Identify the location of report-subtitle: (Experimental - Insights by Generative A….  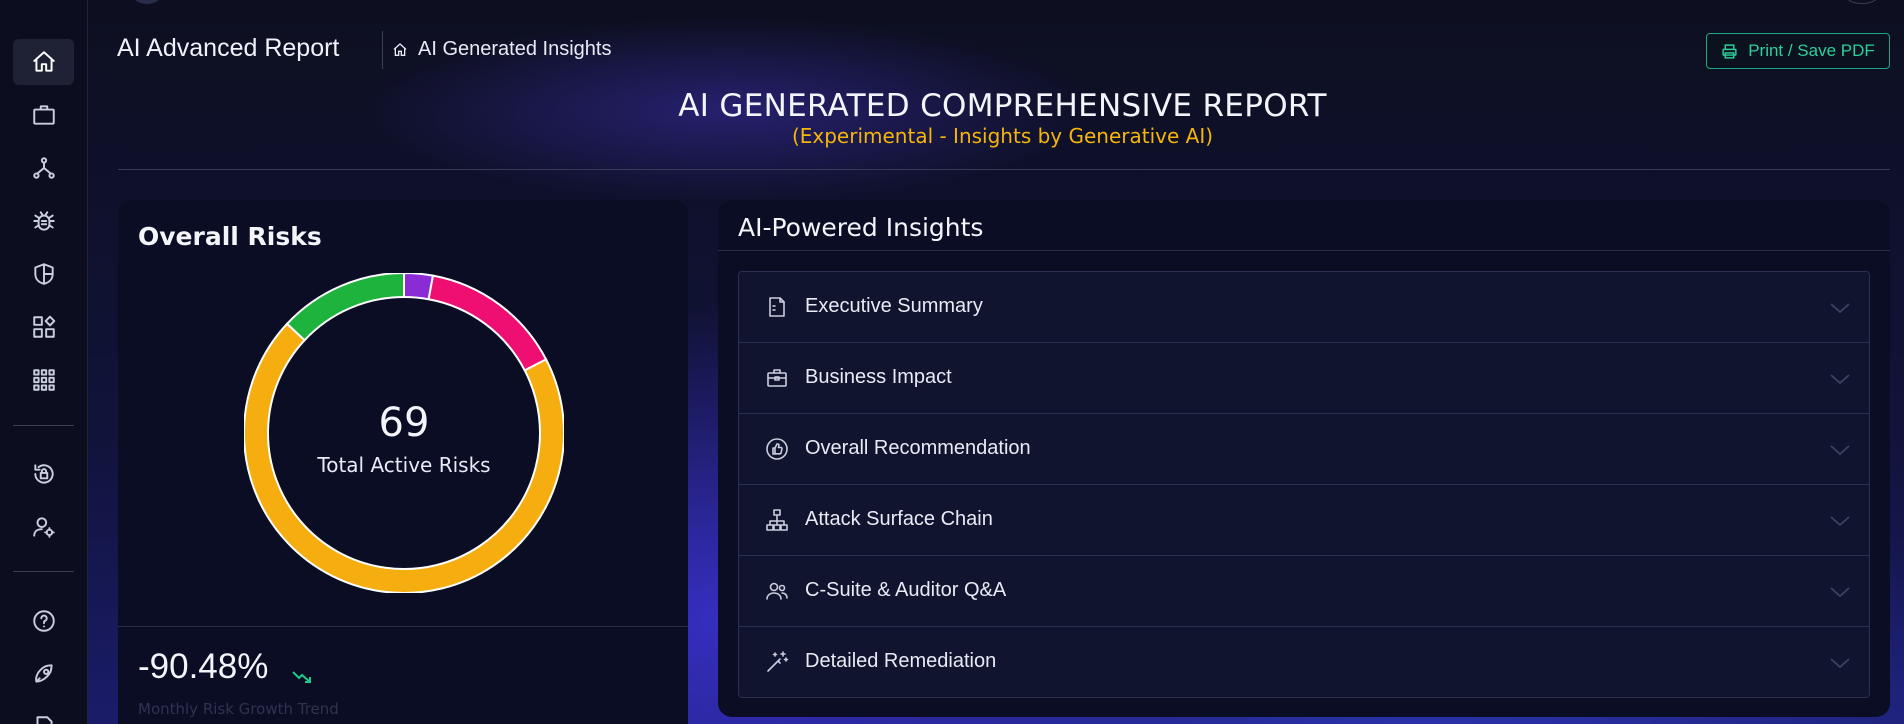
(1002, 136).